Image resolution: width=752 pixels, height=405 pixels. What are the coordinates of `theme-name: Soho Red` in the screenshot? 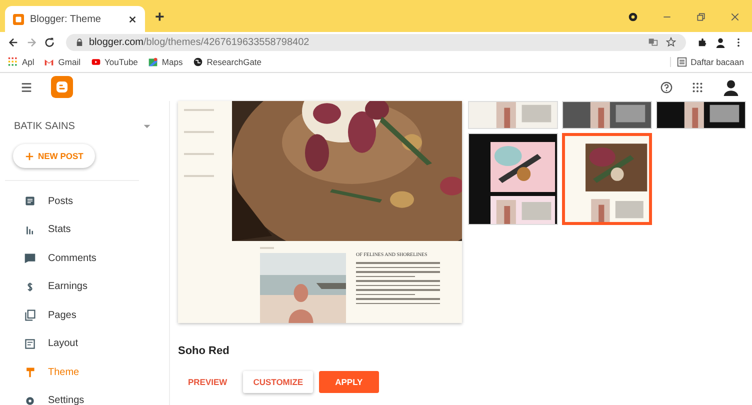 It's located at (204, 351).